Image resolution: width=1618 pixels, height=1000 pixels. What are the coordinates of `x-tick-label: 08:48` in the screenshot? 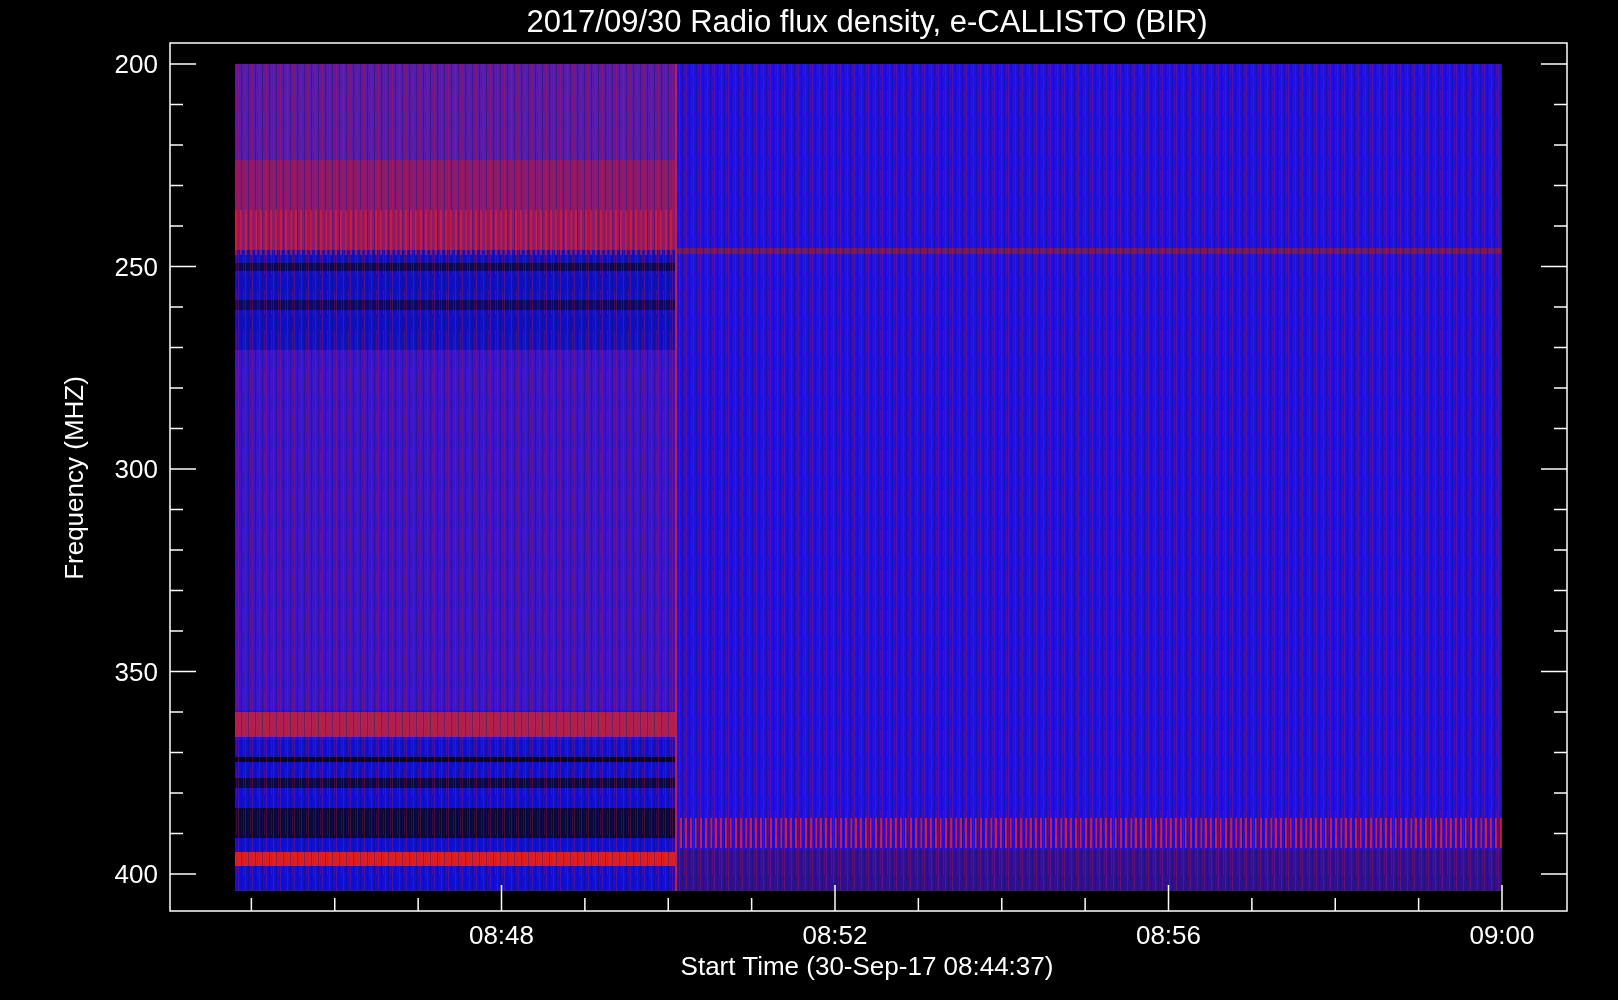 It's located at (501, 935).